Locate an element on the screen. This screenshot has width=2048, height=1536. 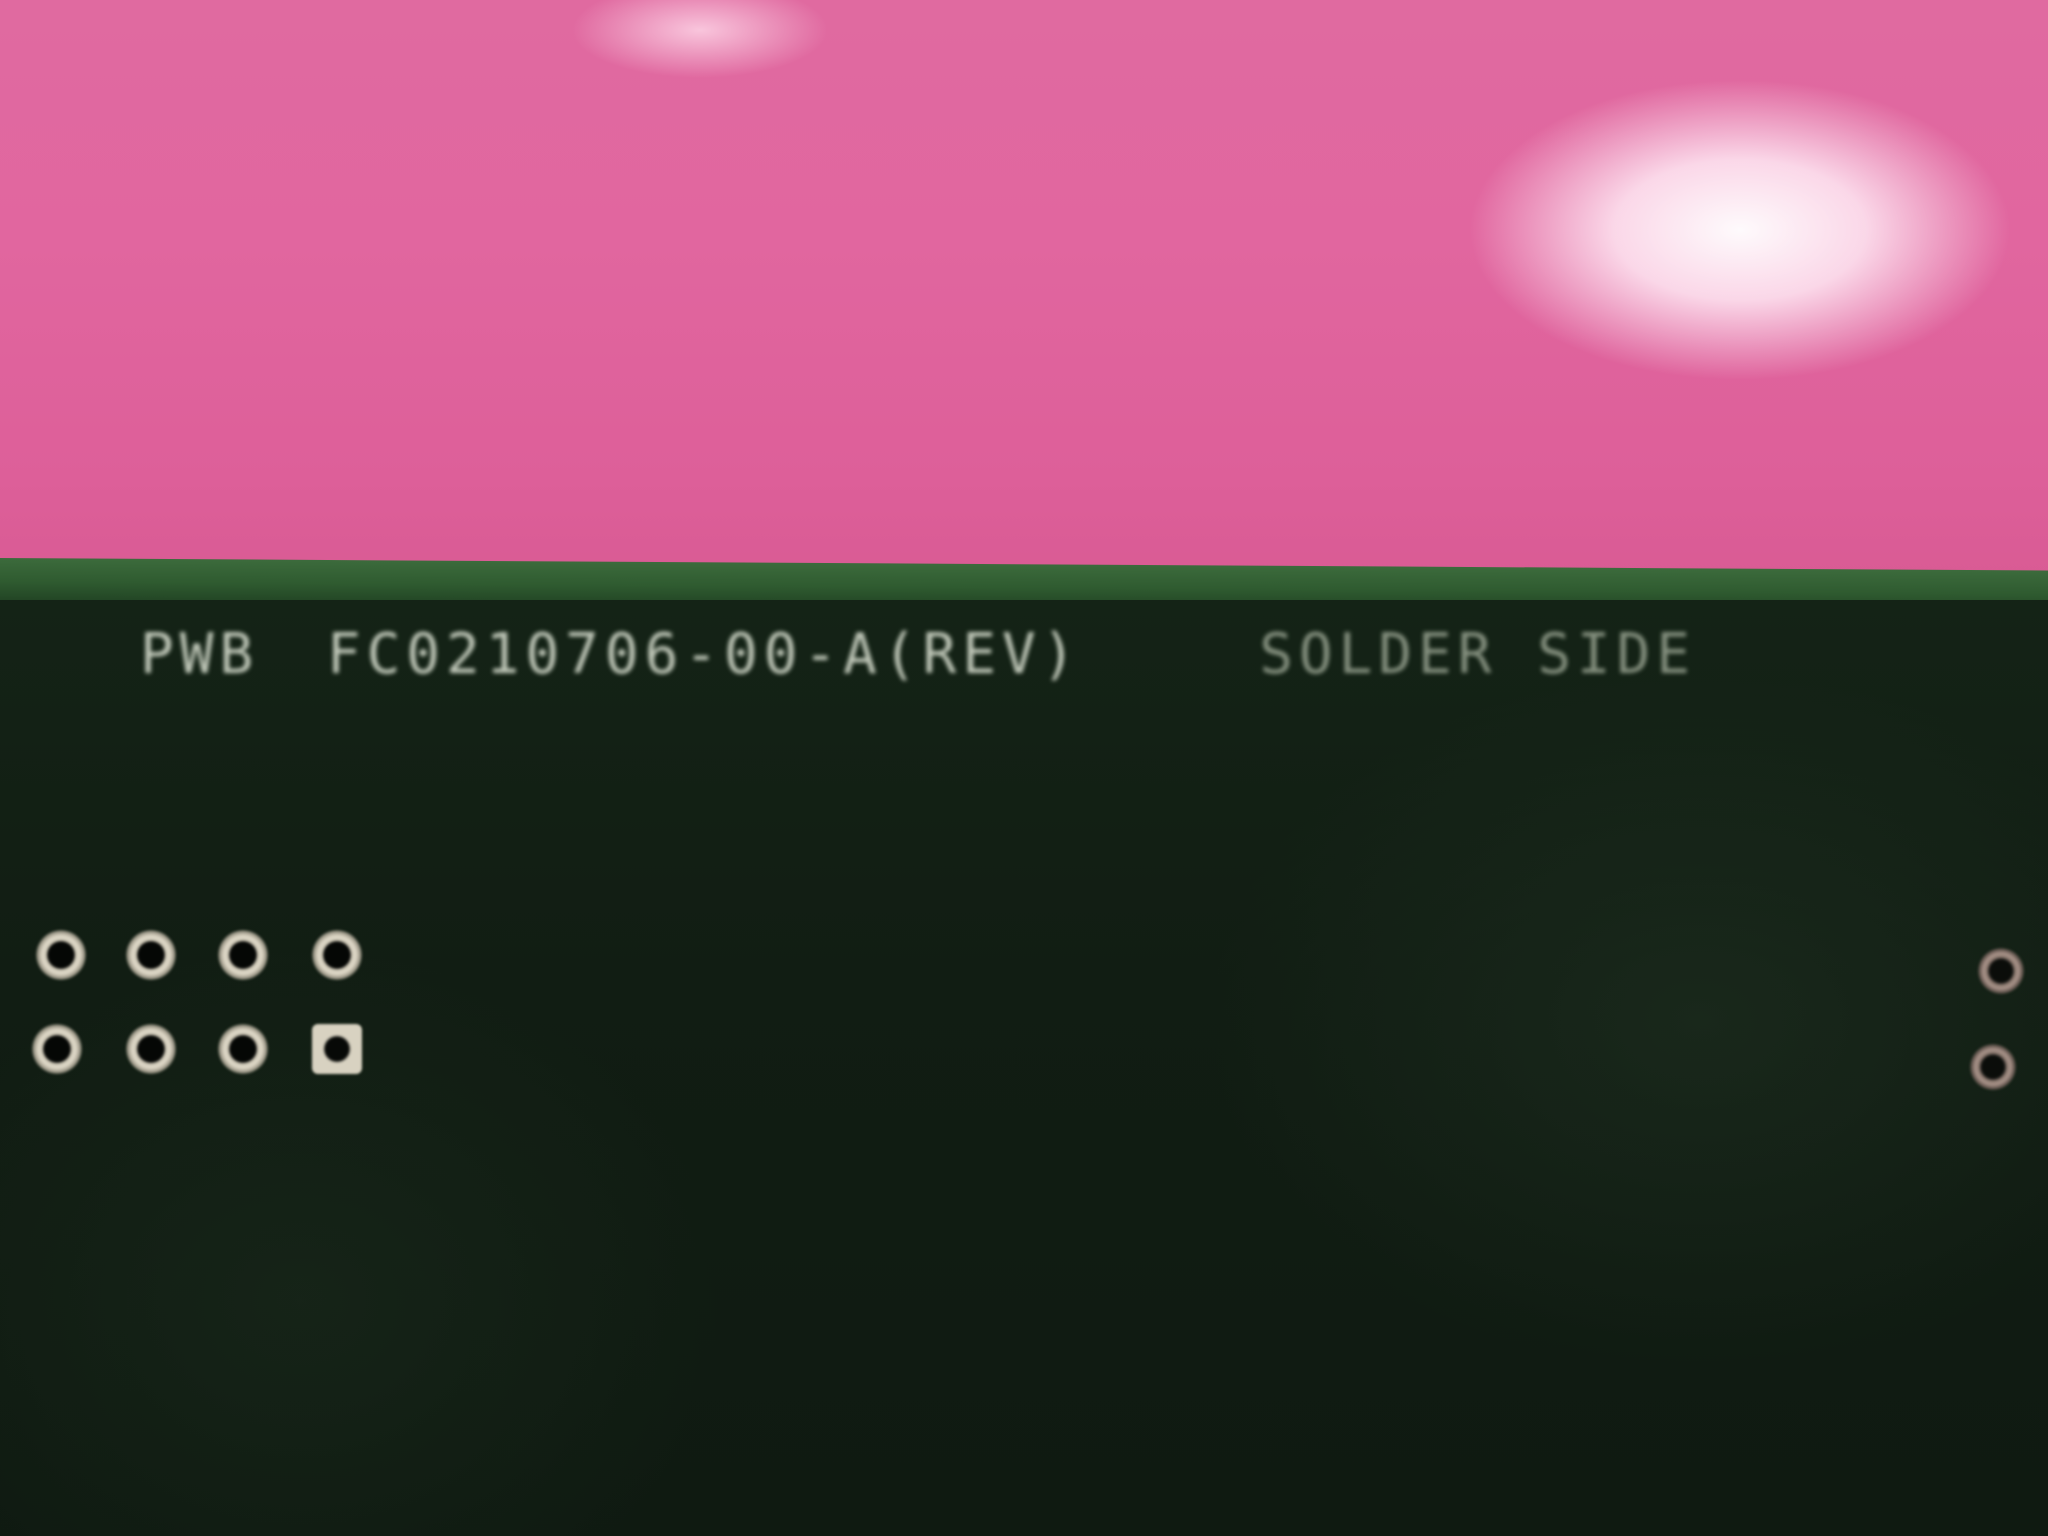
square-pin1-pad is located at coordinates (337, 1049).